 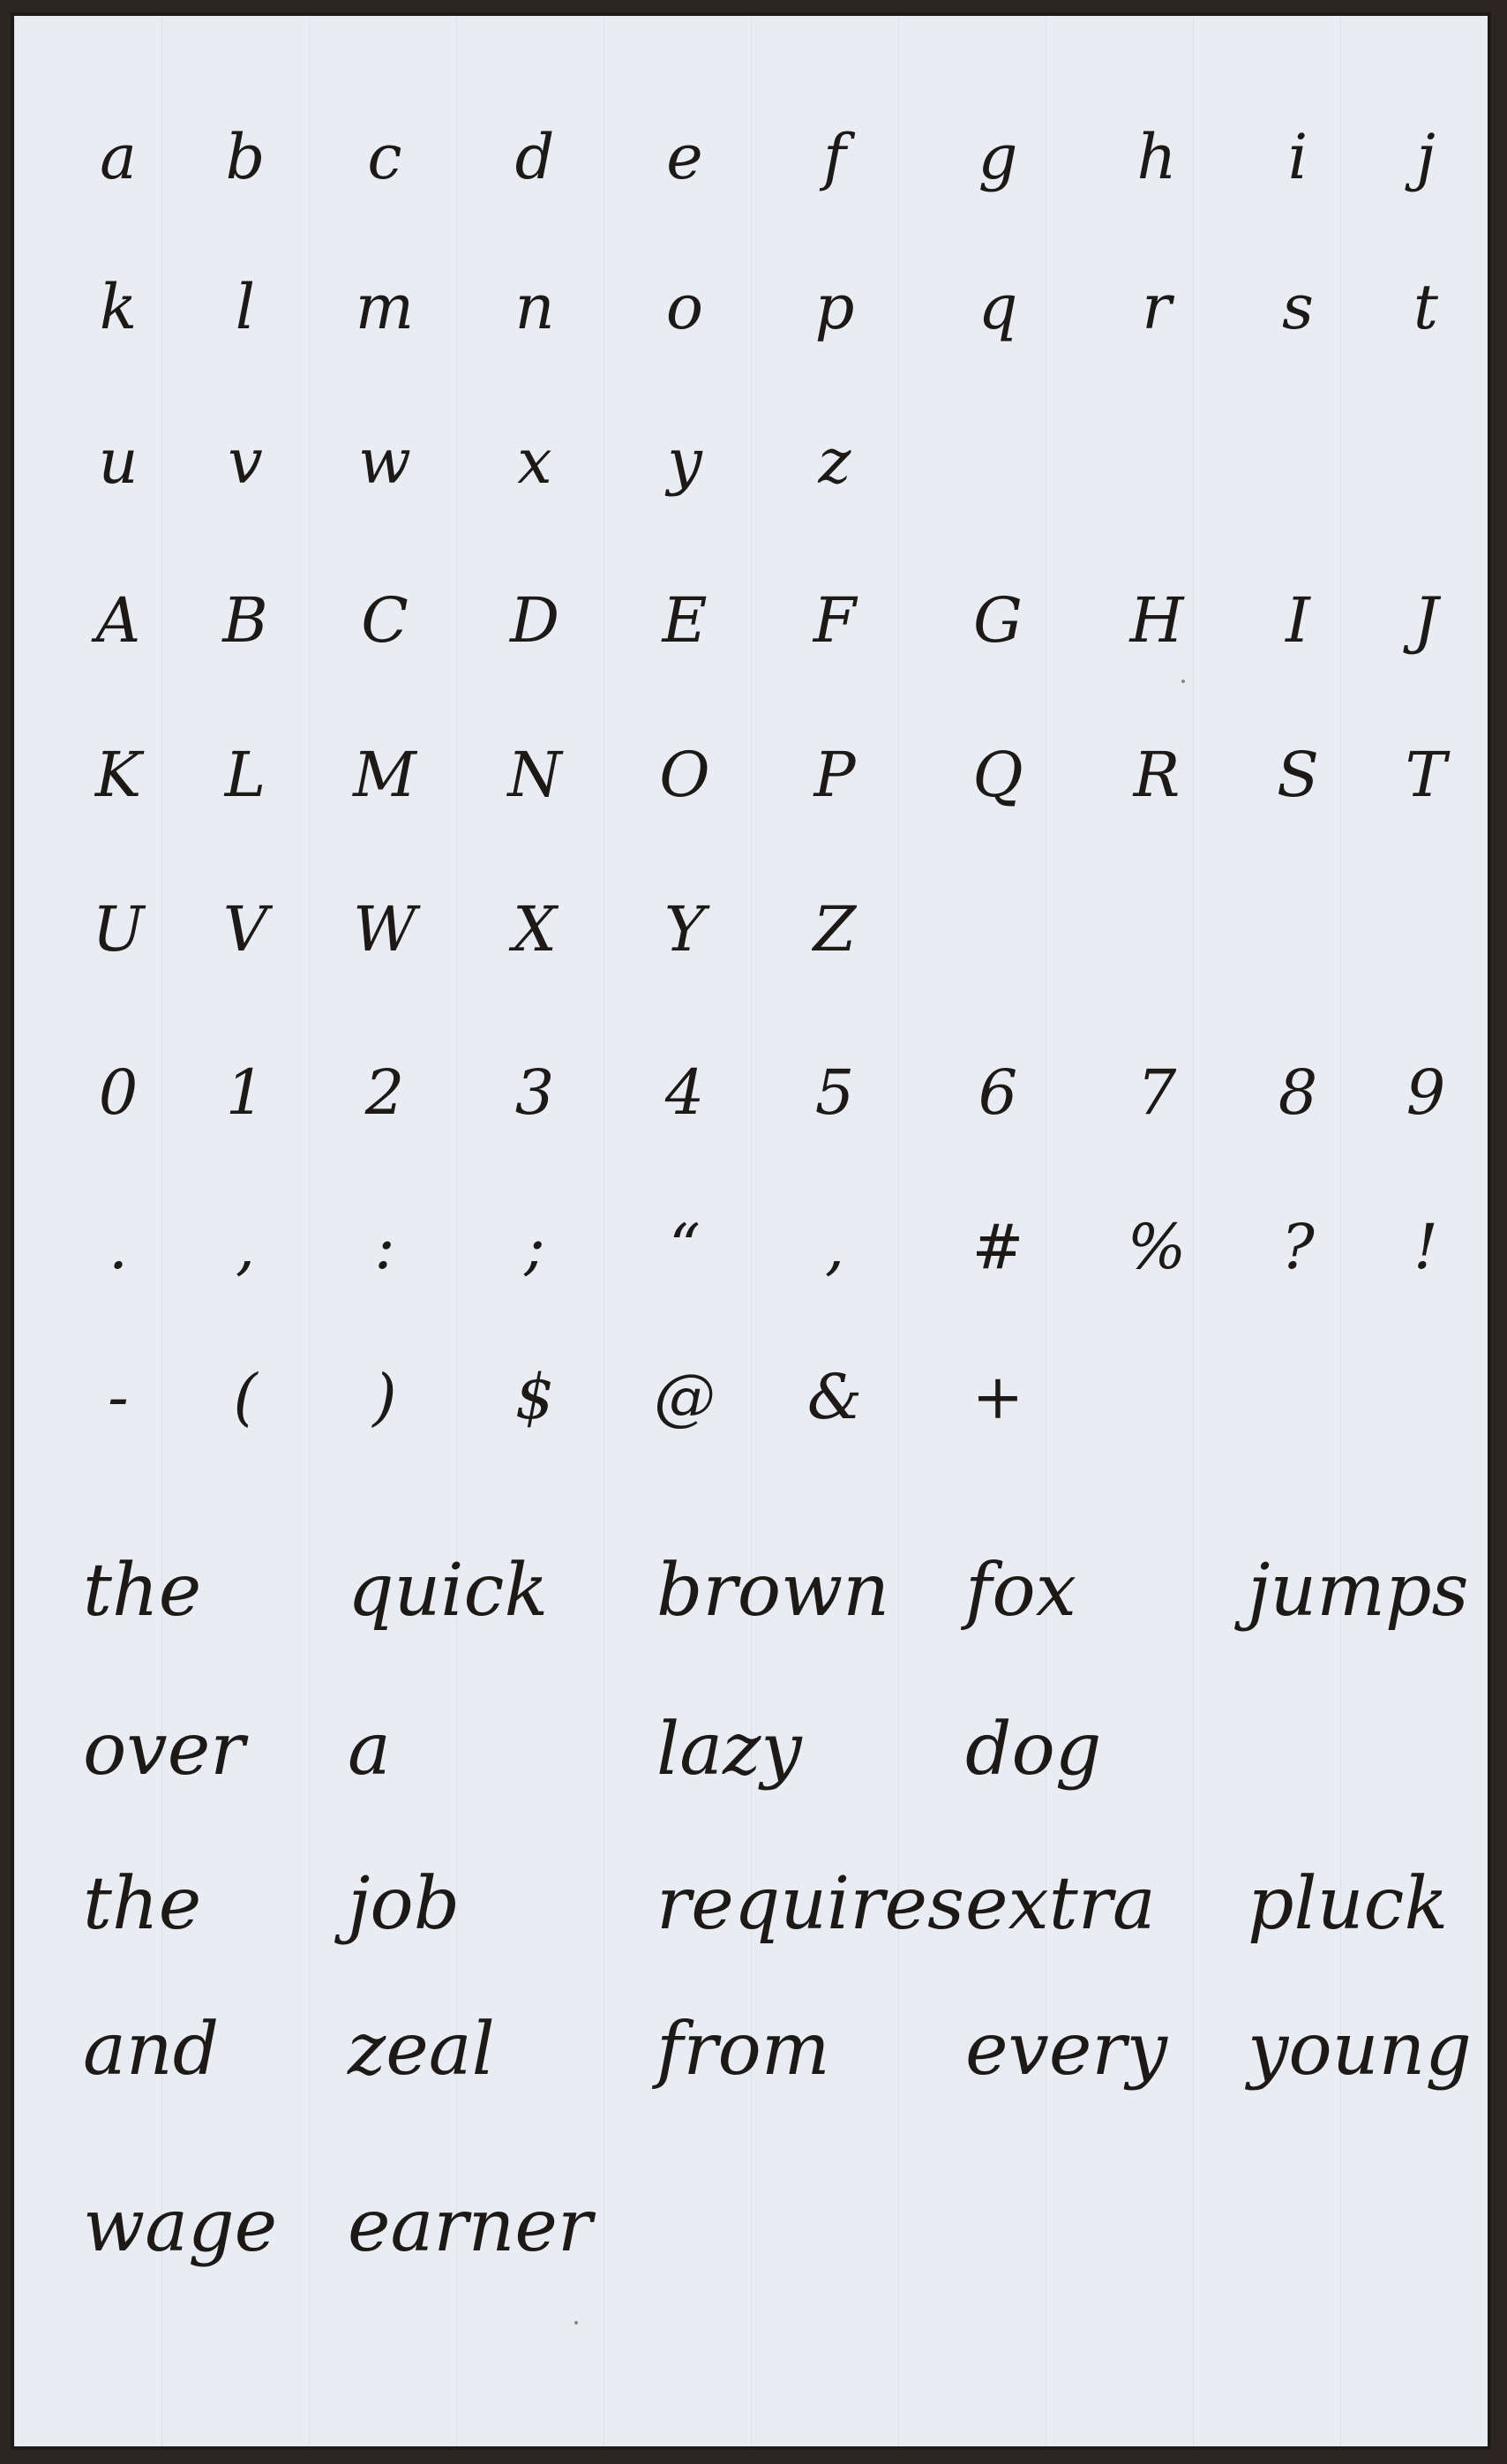 What do you see at coordinates (773, 1591) in the screenshot?
I see `handwritten-word: brown` at bounding box center [773, 1591].